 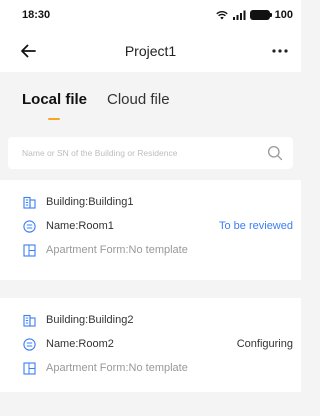 I want to click on cellular-signal-icon, so click(x=239, y=15).